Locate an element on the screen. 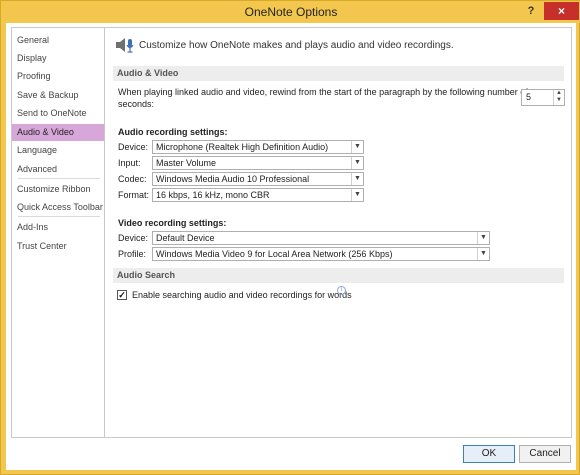  help-button: ? is located at coordinates (531, 11).